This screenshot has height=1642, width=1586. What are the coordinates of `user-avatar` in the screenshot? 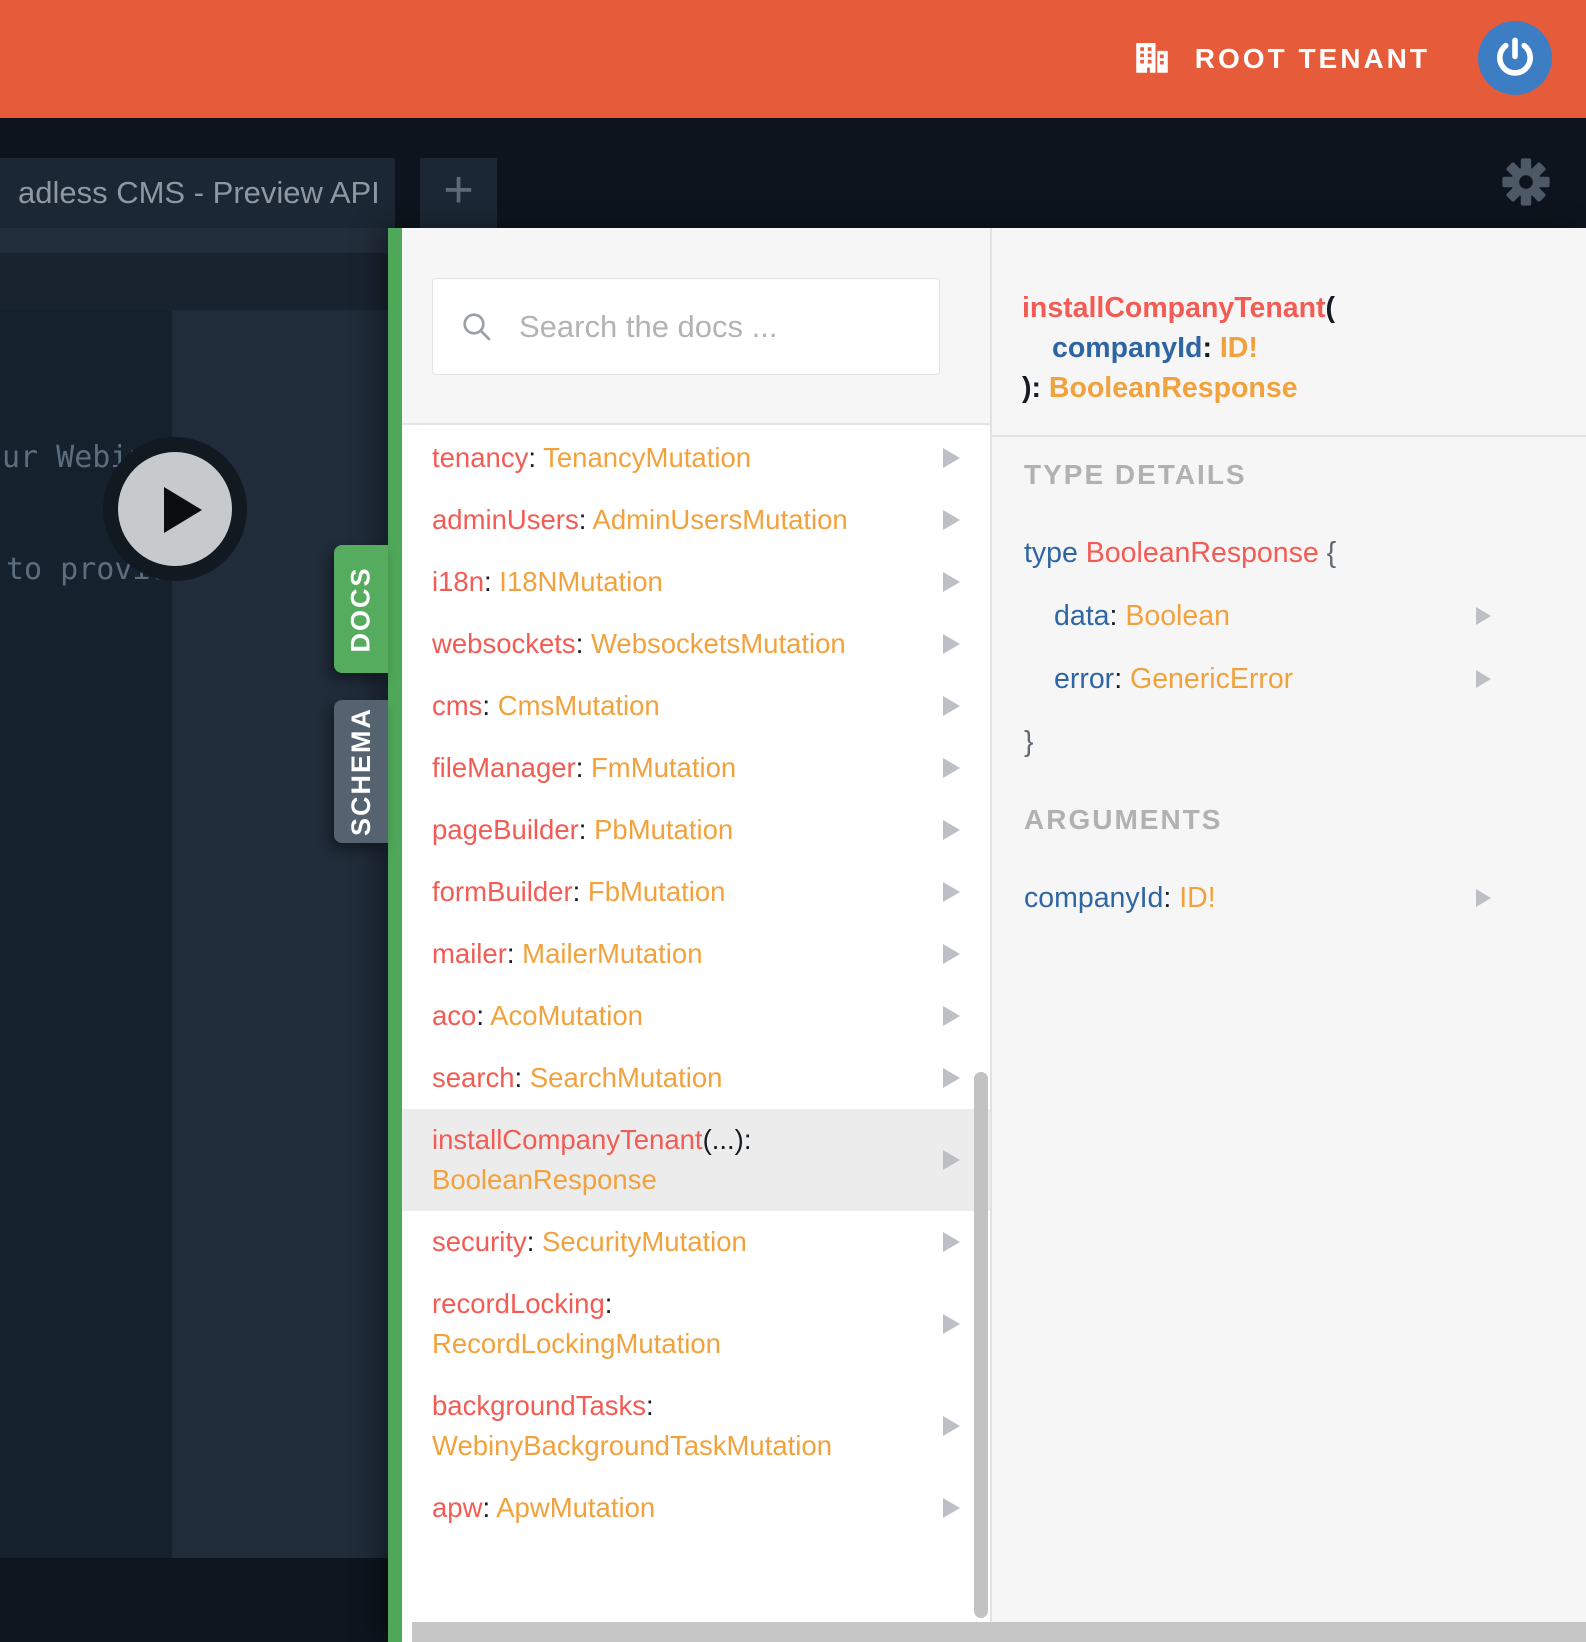 It's located at (1515, 58).